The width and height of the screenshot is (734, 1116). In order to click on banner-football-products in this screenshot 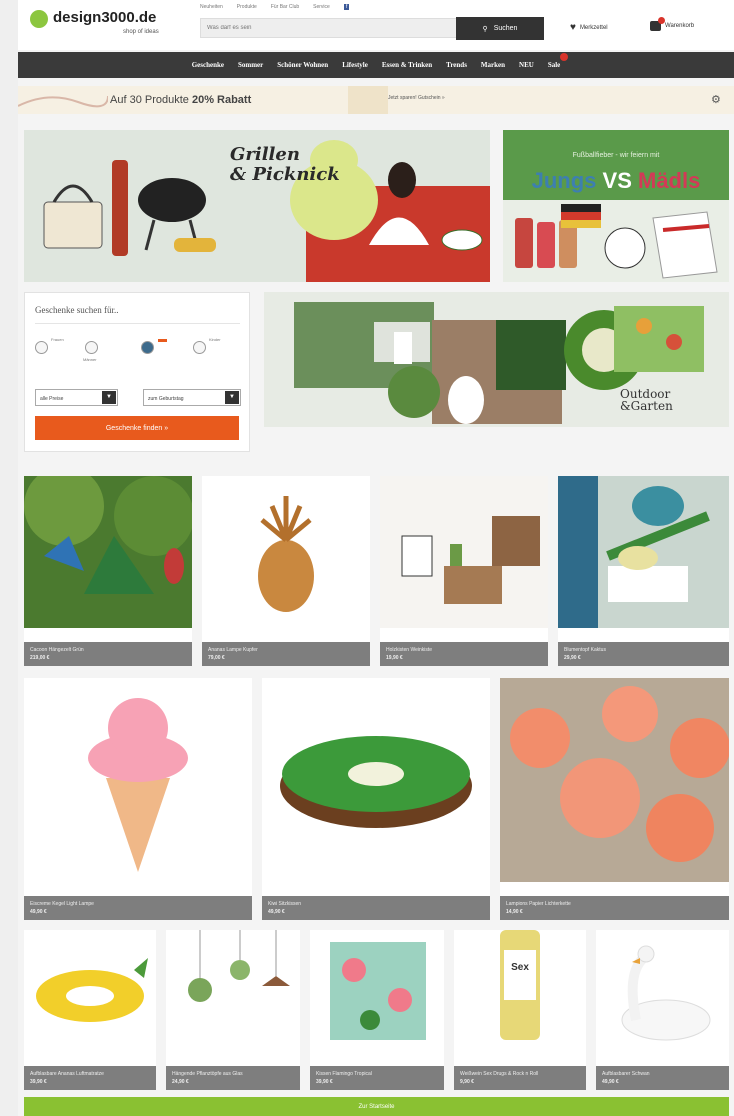, I will do `click(616, 241)`.